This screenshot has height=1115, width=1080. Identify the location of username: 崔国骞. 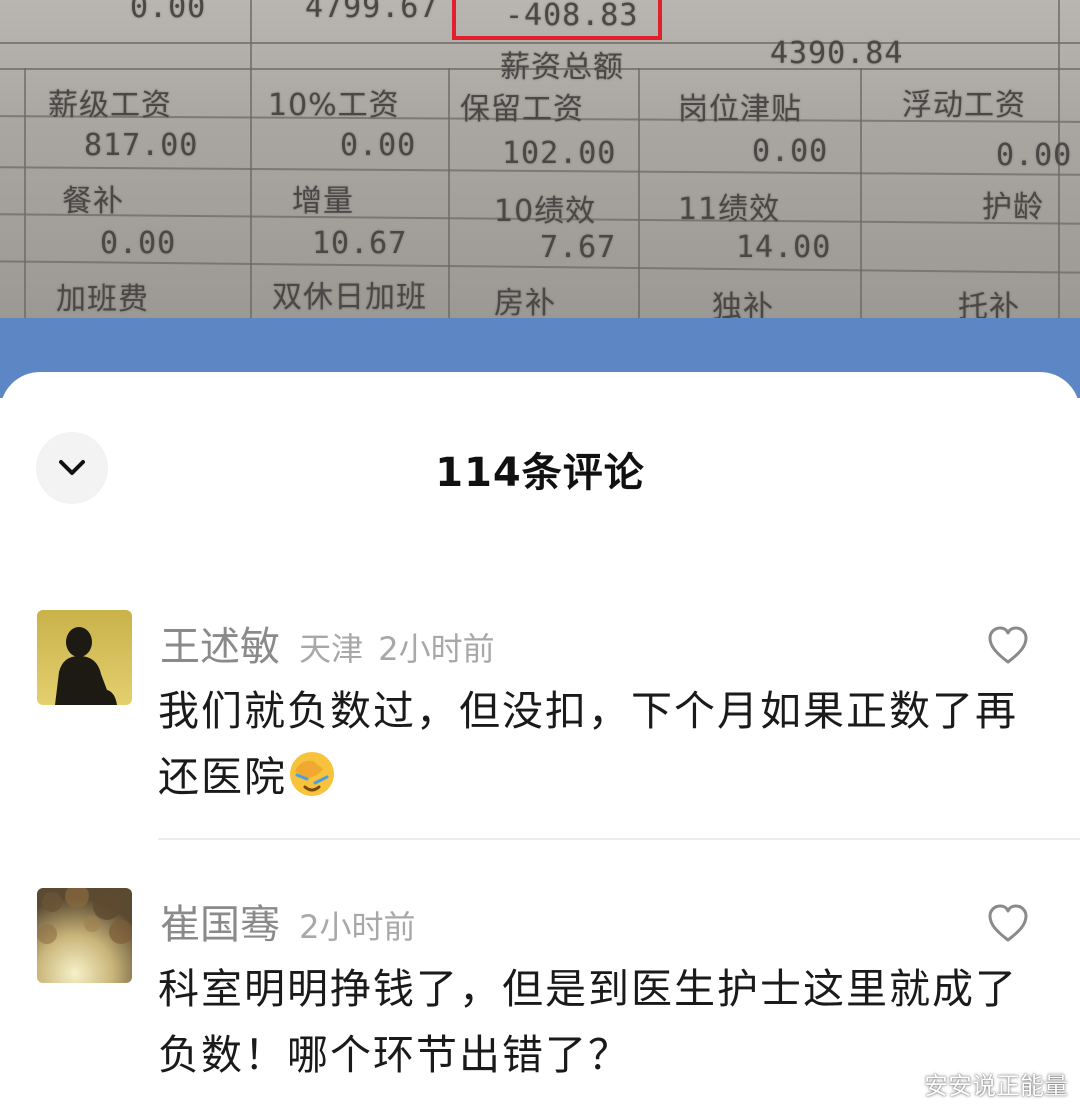
(220, 925).